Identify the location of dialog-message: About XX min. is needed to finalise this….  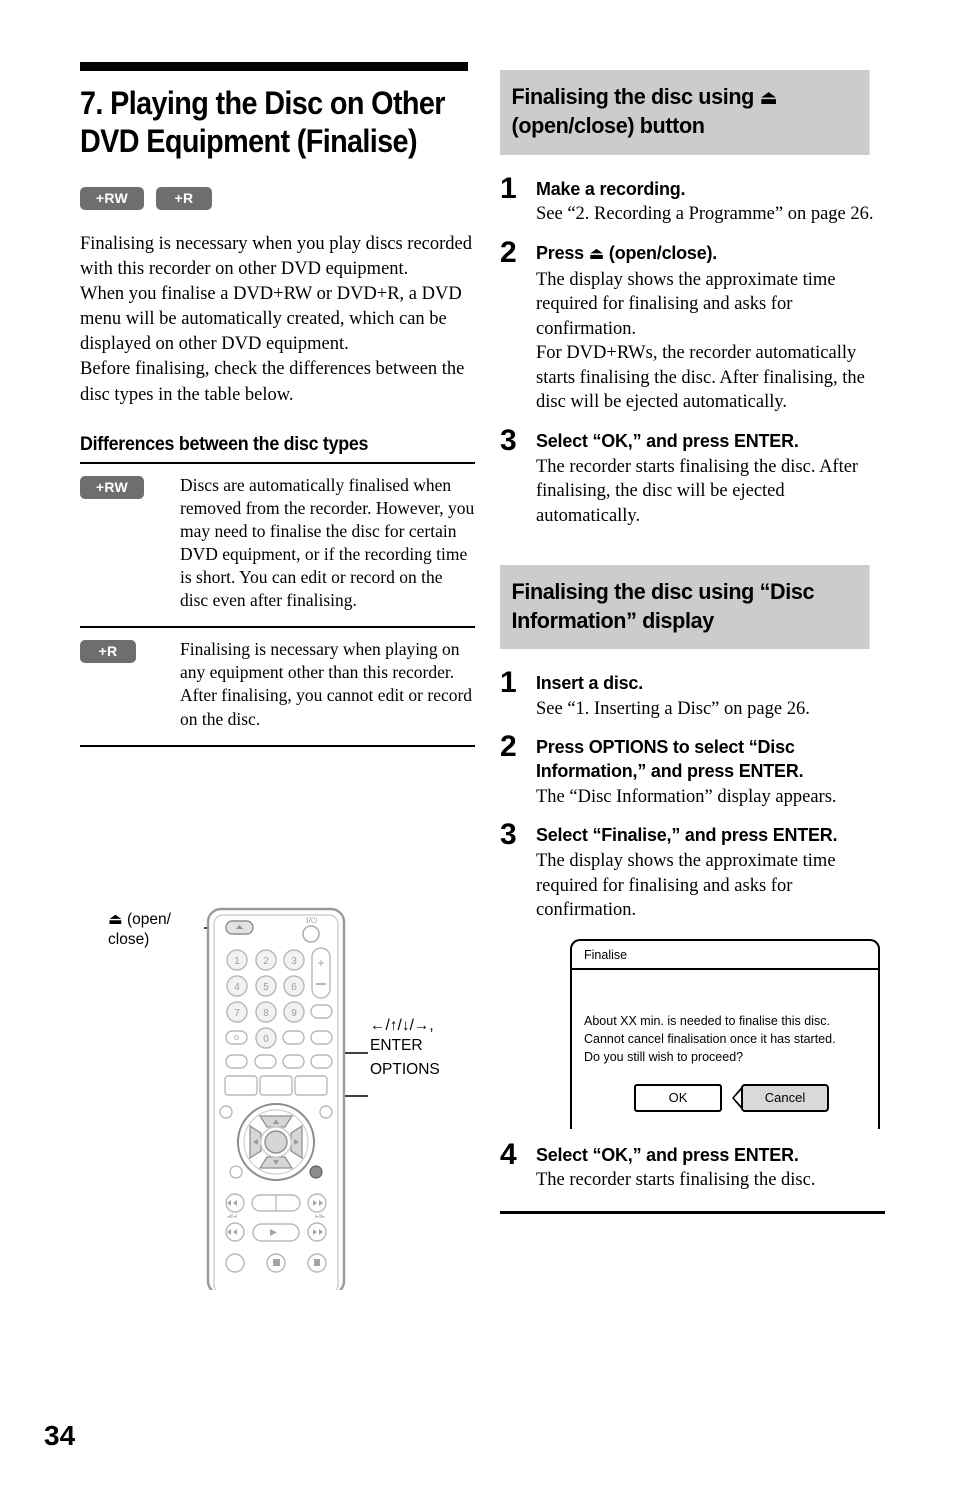
(725, 1018).